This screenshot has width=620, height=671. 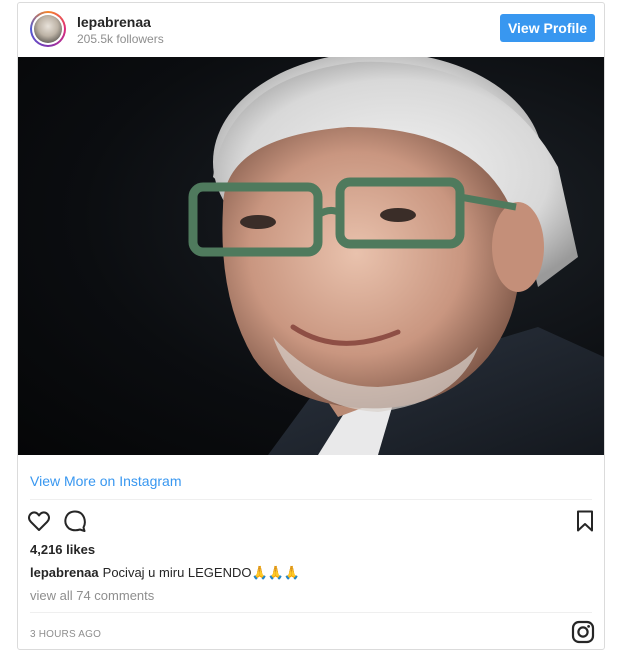 I want to click on view-more-link: View More on Instagram, so click(x=105, y=481).